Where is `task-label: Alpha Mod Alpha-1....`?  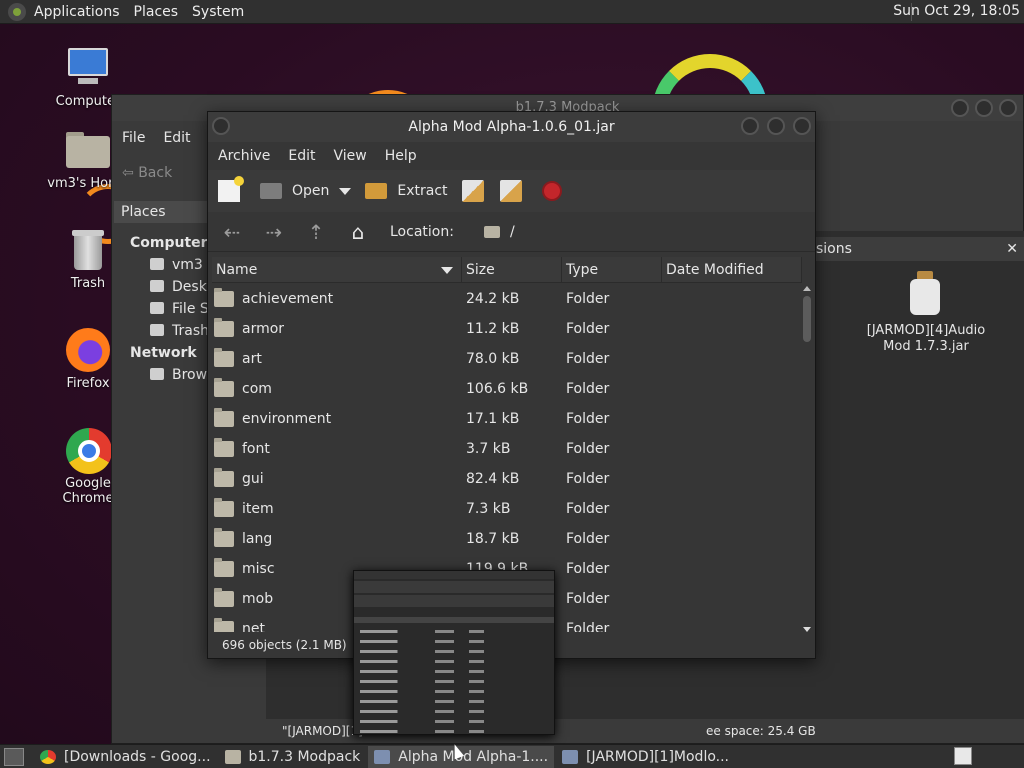
task-label: Alpha Mod Alpha-1.... is located at coordinates (473, 756).